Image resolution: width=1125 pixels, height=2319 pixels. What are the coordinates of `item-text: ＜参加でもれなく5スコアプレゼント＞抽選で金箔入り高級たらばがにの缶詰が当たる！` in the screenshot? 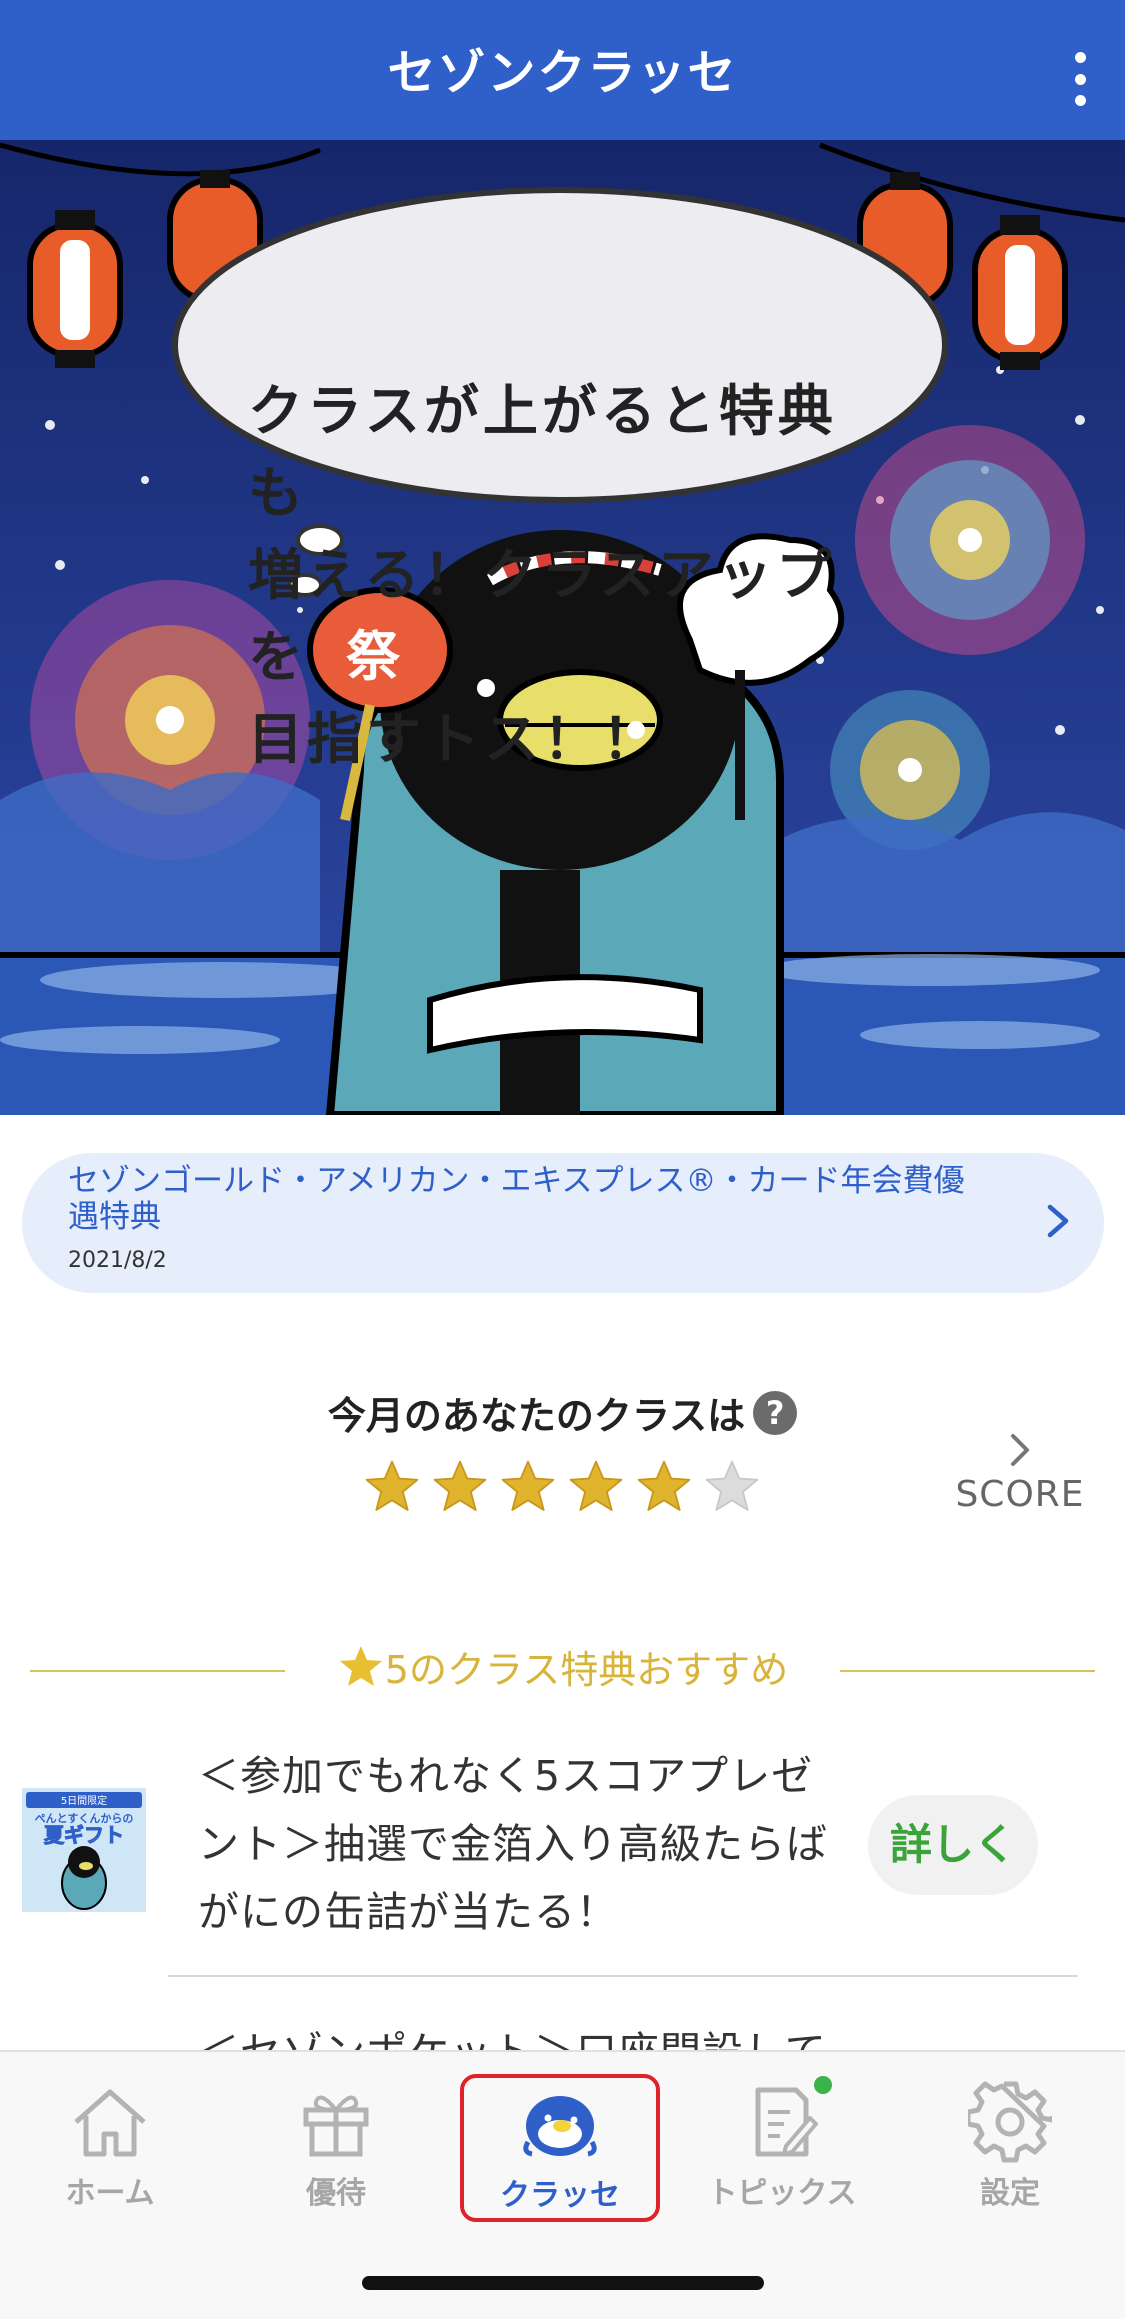 It's located at (513, 1844).